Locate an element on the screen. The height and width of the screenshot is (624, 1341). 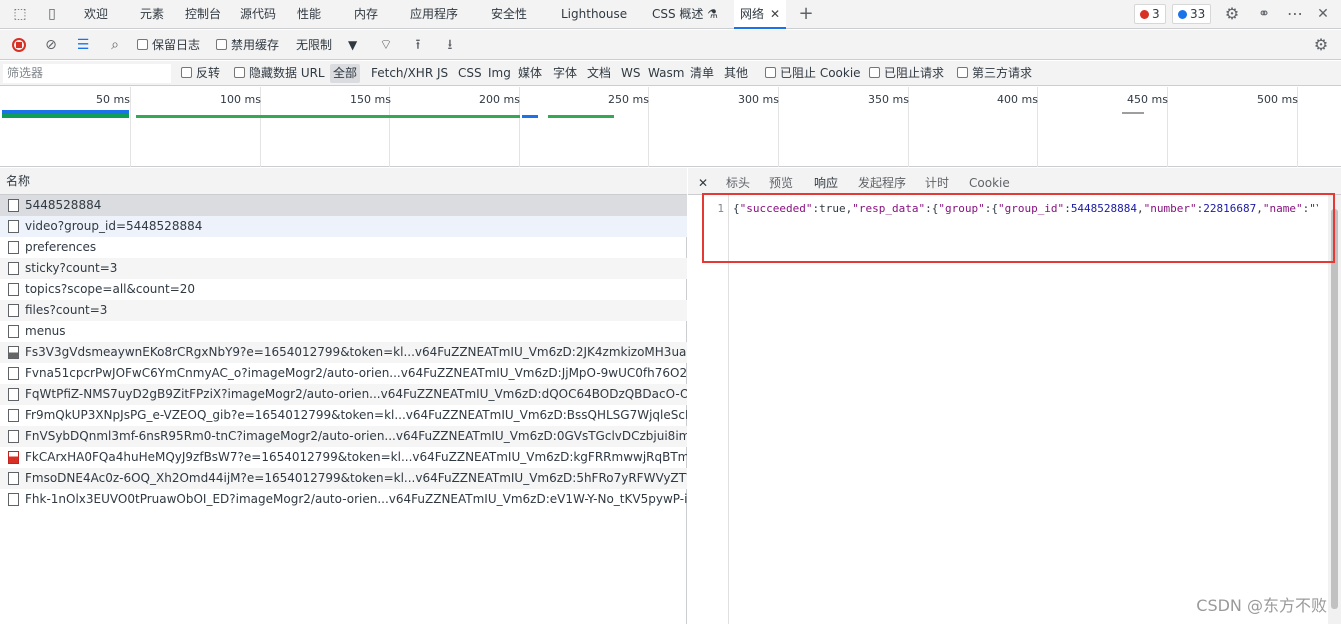
request-row: preferences is located at coordinates (343, 247).